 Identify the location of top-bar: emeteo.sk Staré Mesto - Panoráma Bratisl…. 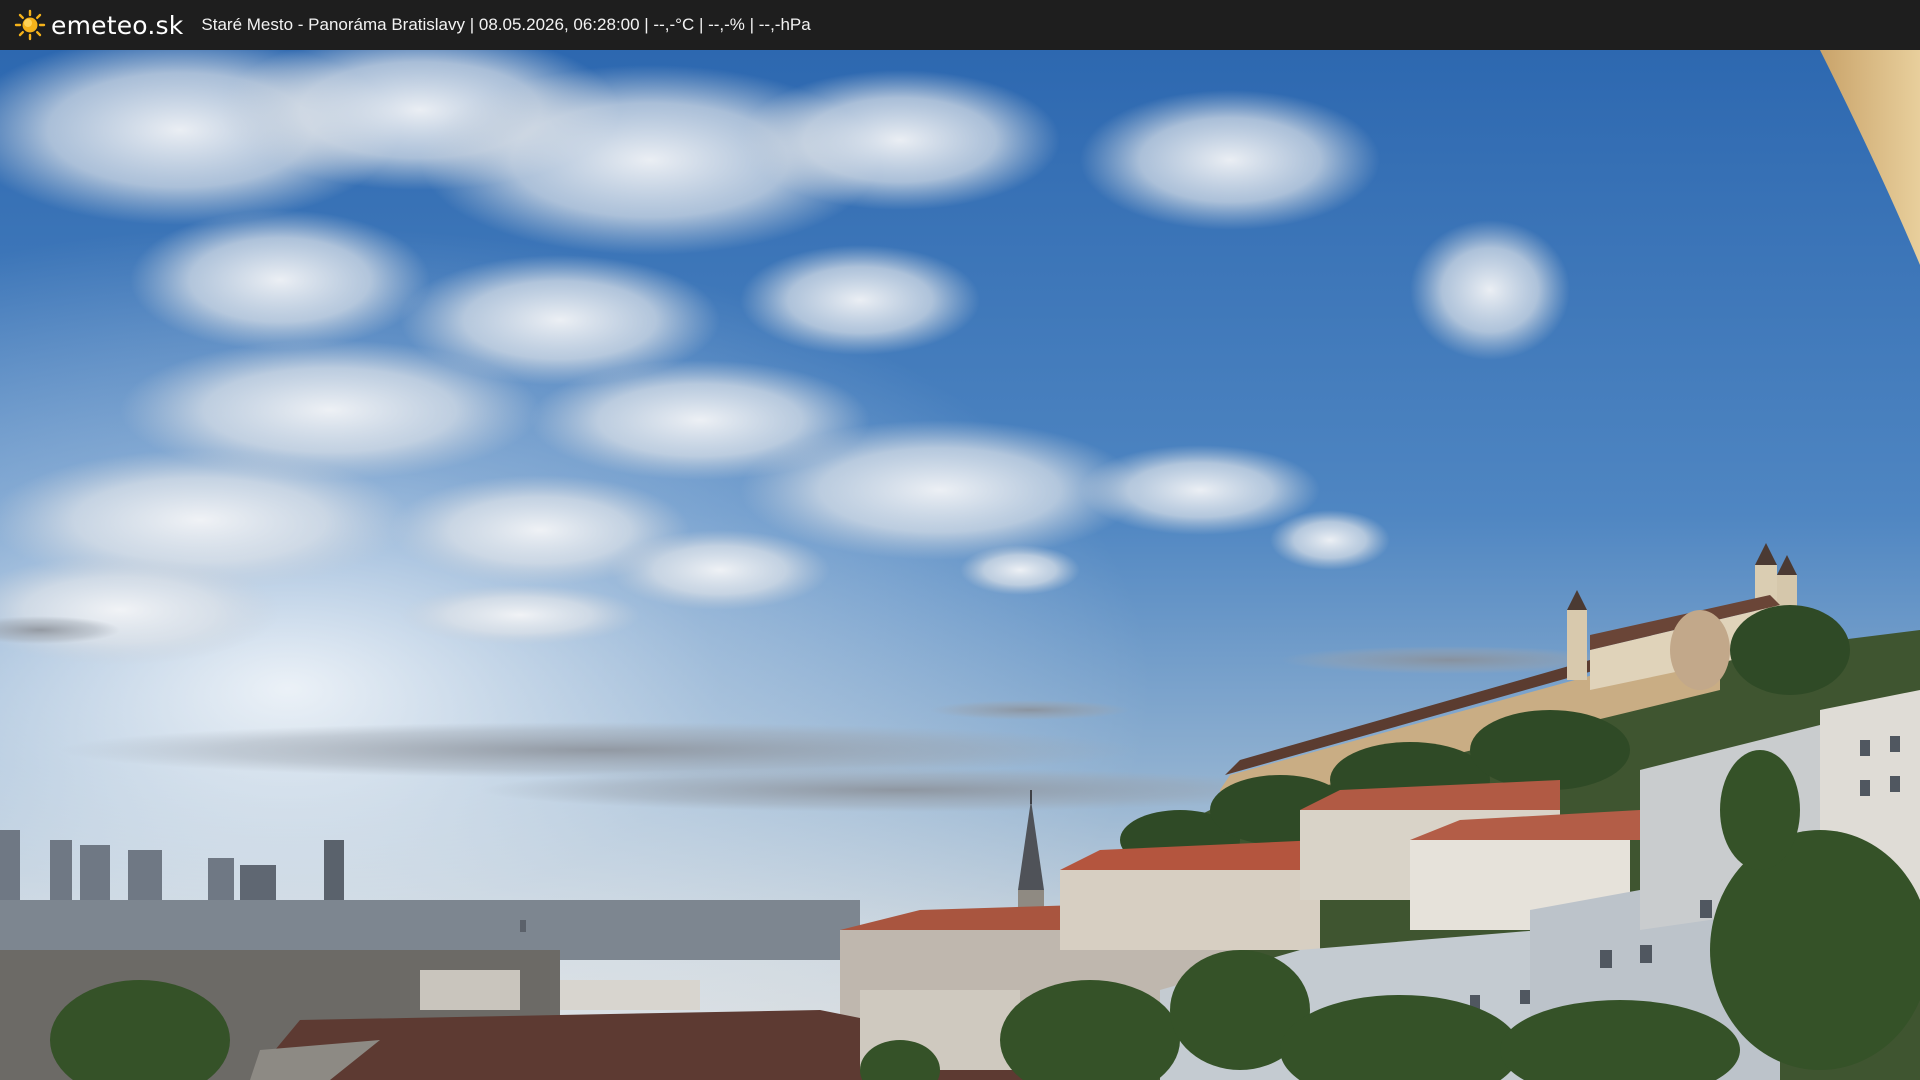
(960, 25).